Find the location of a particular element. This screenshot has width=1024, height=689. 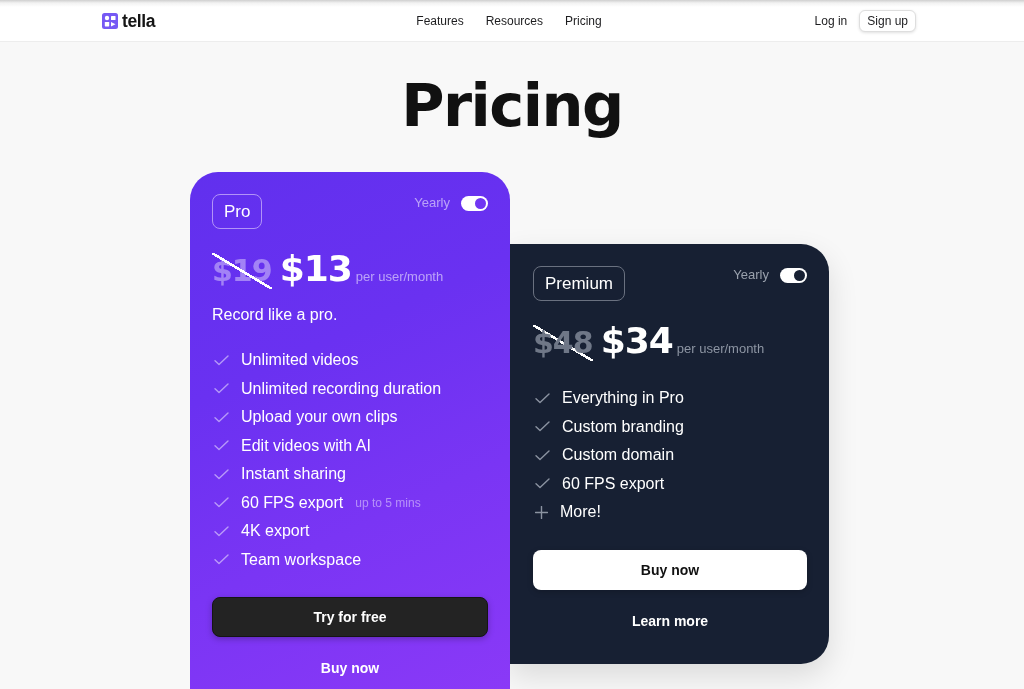

plan-name: Pro is located at coordinates (237, 211).